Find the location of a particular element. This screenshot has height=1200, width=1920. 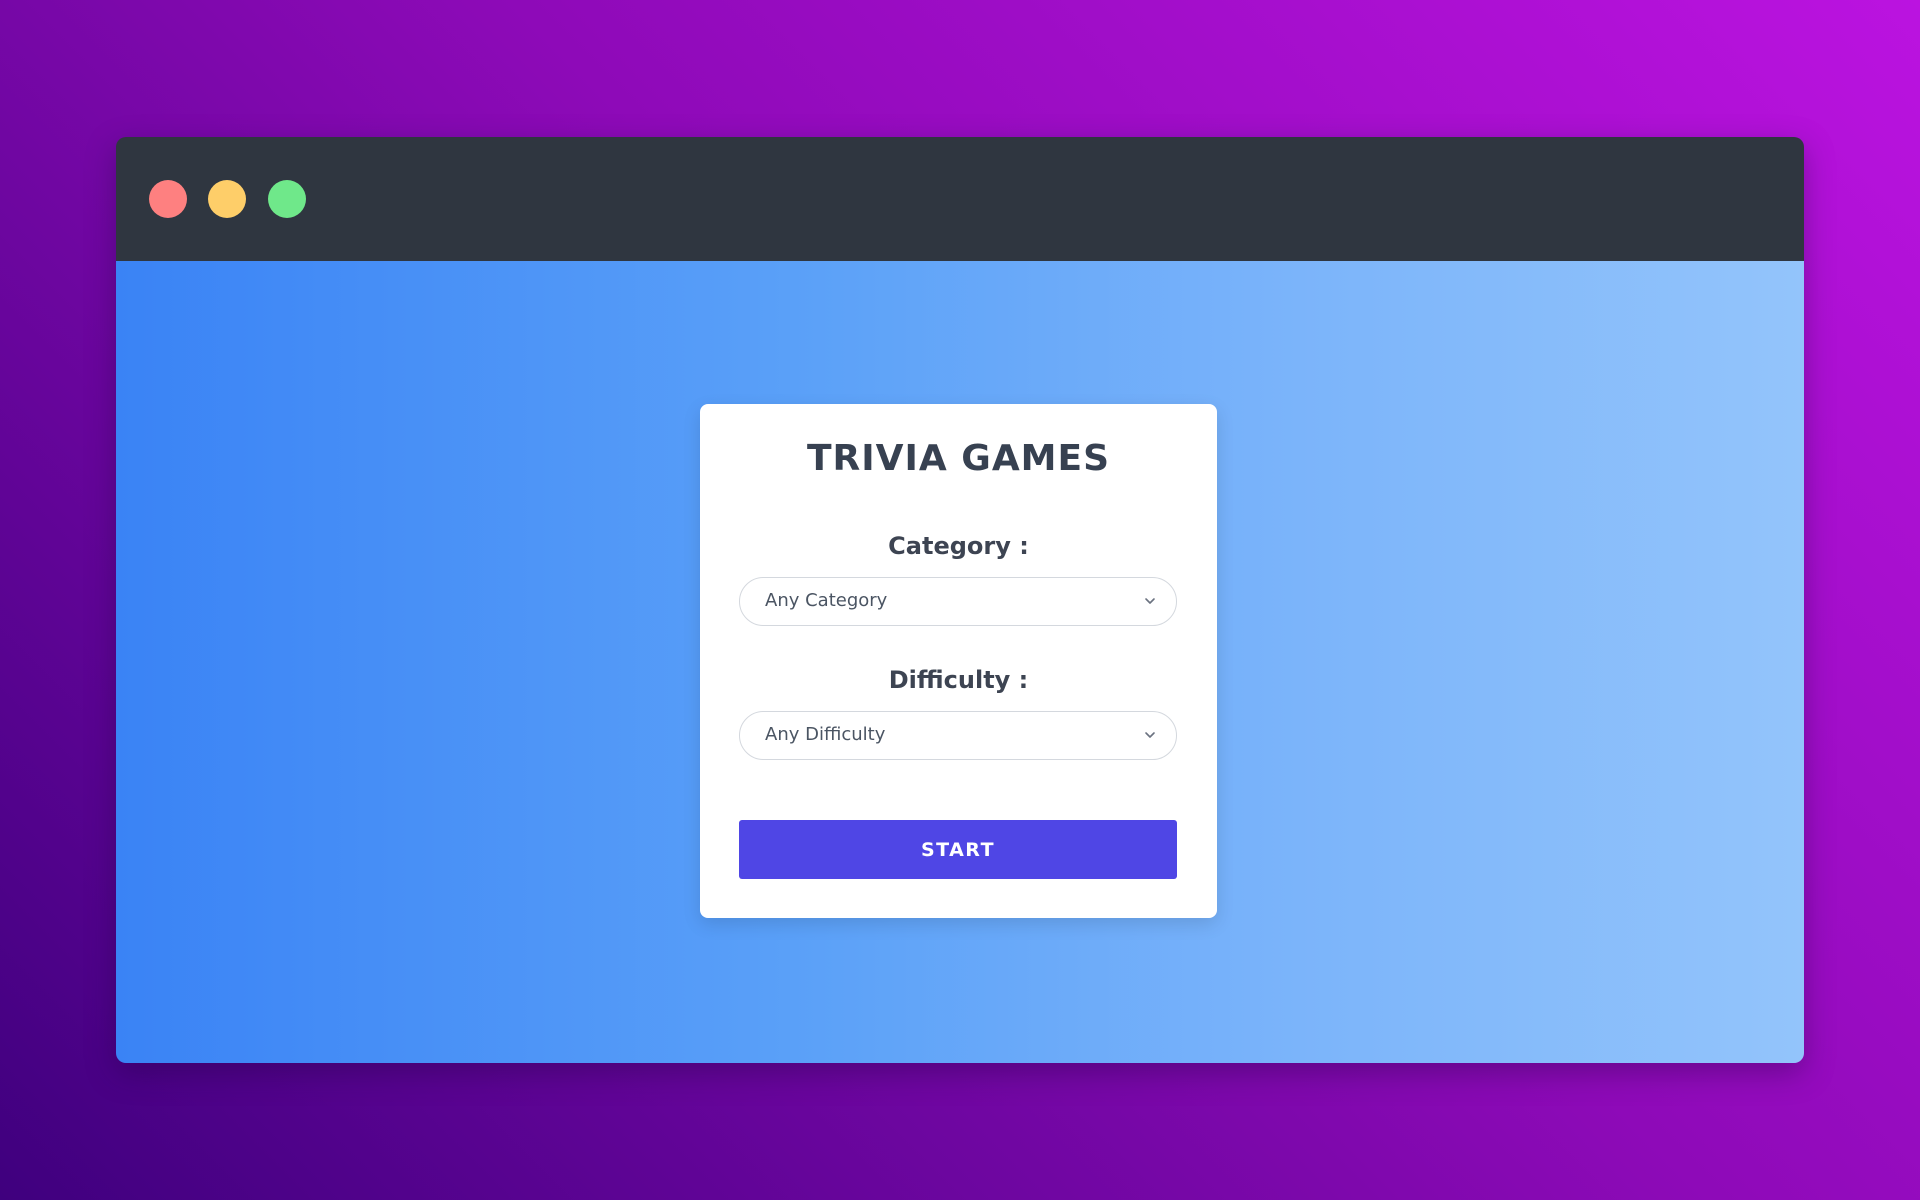

page-title: TRIVIA GAMES is located at coordinates (958, 458).